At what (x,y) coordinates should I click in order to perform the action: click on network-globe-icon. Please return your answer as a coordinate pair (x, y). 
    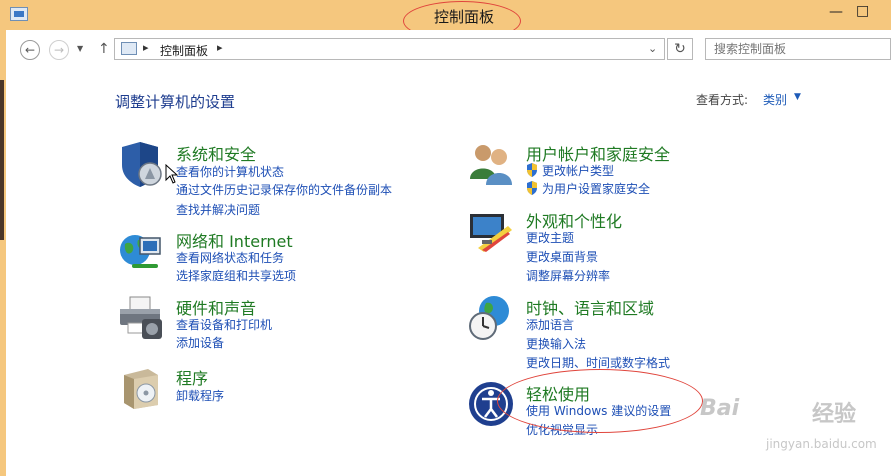
    Looking at the image, I should click on (141, 251).